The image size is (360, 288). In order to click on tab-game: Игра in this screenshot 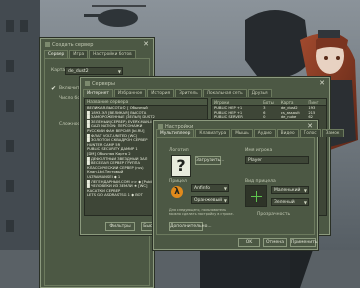, I will do `click(79, 54)`.